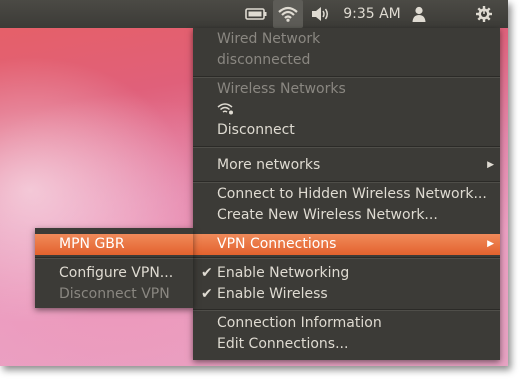  I want to click on user-indicator, so click(419, 14).